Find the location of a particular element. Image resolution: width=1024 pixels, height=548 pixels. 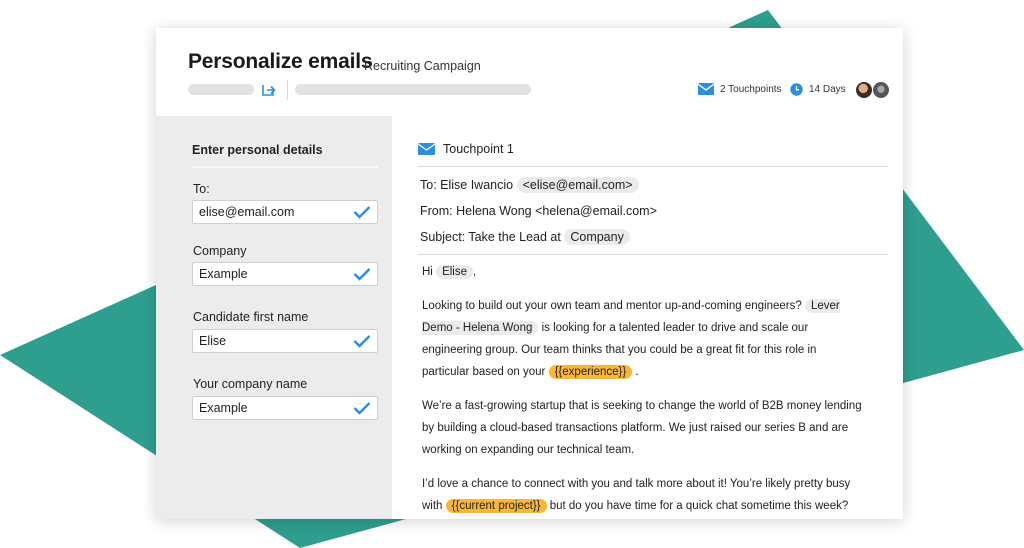

placeholder-bar-long is located at coordinates (413, 89).